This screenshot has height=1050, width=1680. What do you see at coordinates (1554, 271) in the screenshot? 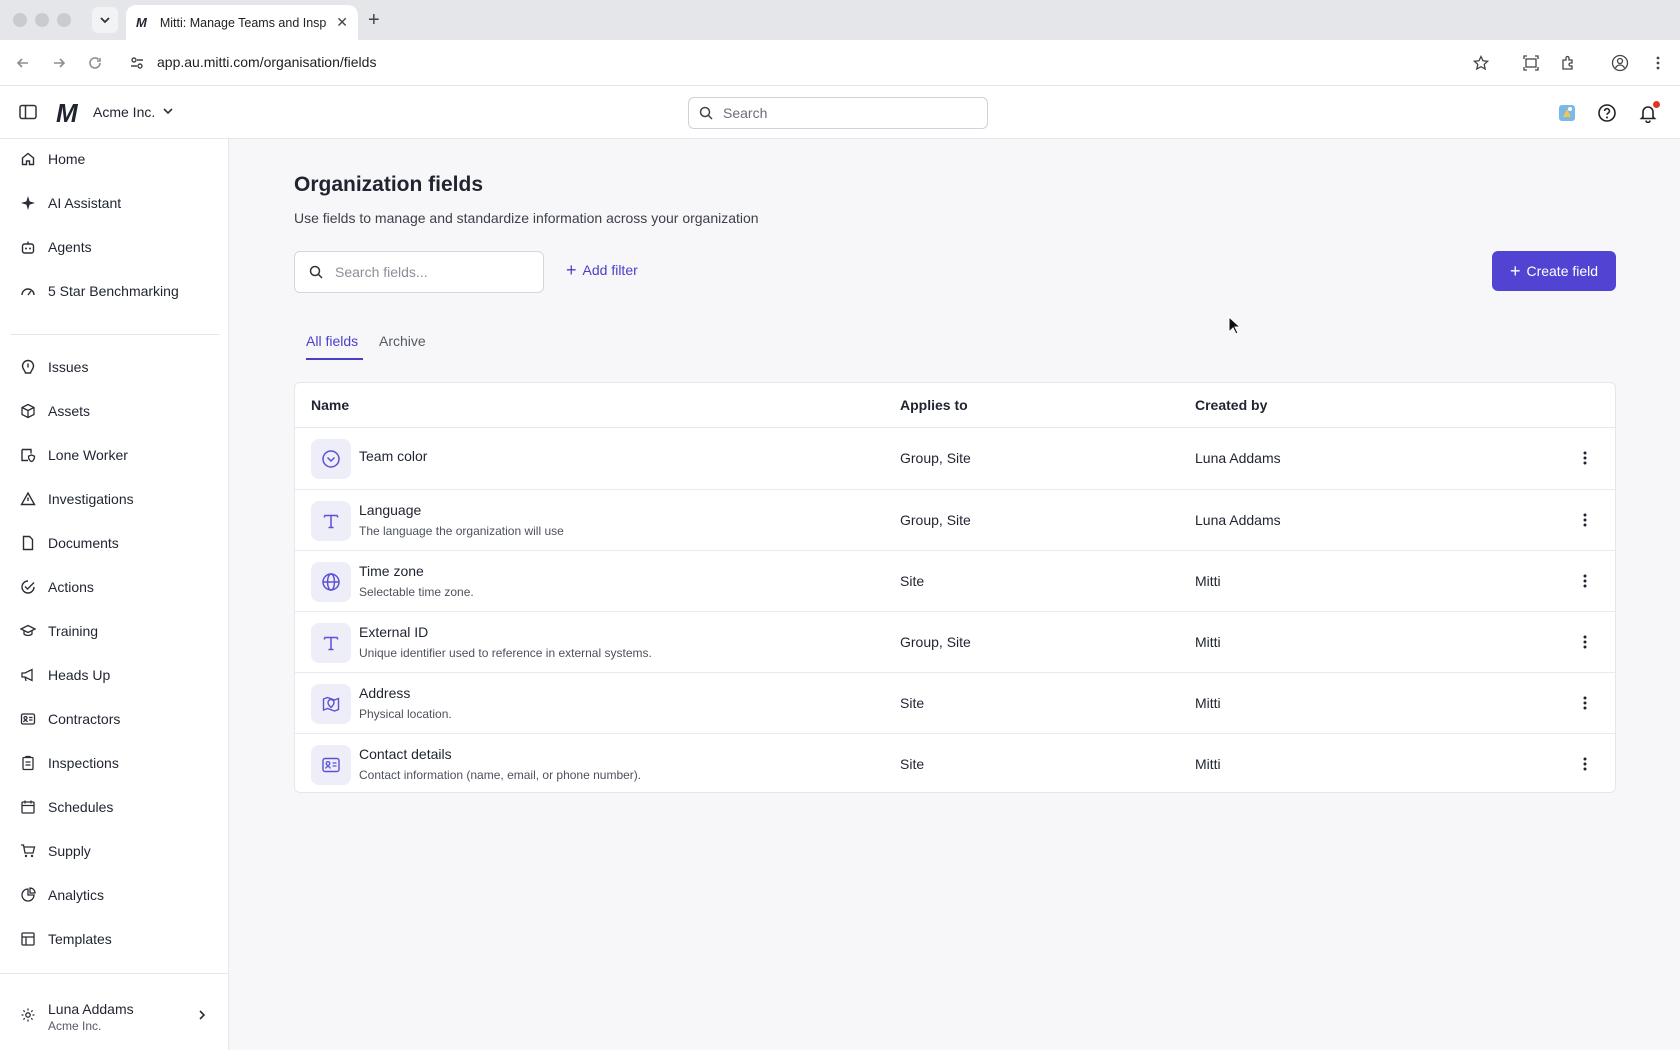
I see `create-field-button: + Create field` at bounding box center [1554, 271].